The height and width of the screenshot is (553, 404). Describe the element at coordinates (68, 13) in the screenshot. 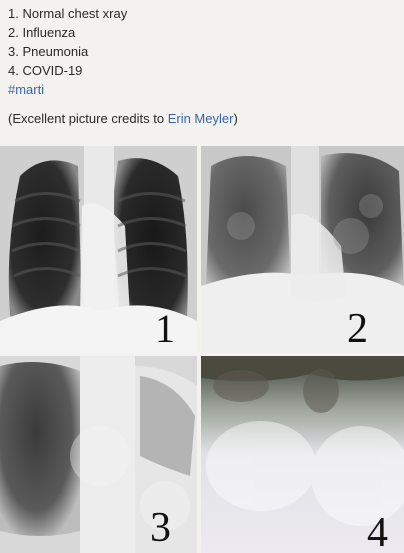

I see `list-item-1: 1. Normal chest xray` at that location.